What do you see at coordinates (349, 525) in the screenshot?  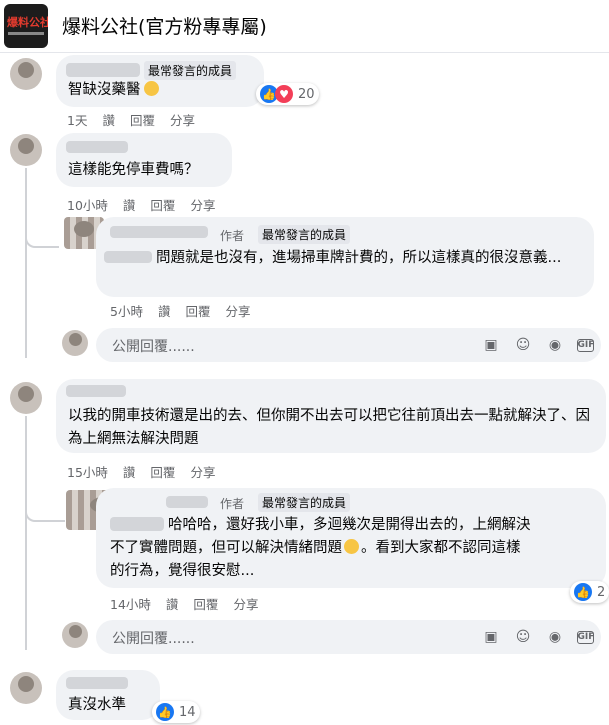 I see `reply-text-line-1: 哈哈哈，還好我小車，多迴幾次是開得出去的，上網解決` at bounding box center [349, 525].